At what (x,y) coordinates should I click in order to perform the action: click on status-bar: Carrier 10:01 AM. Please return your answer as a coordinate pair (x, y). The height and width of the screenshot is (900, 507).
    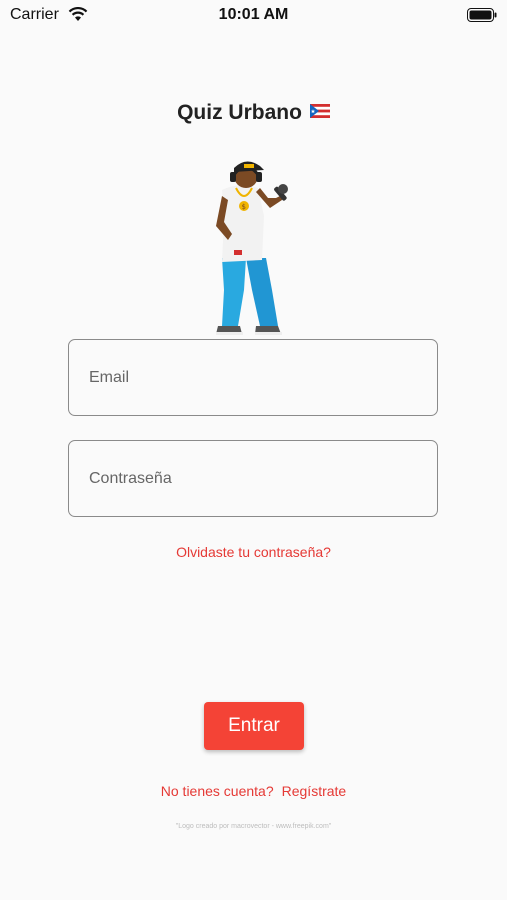
    Looking at the image, I should click on (253, 15).